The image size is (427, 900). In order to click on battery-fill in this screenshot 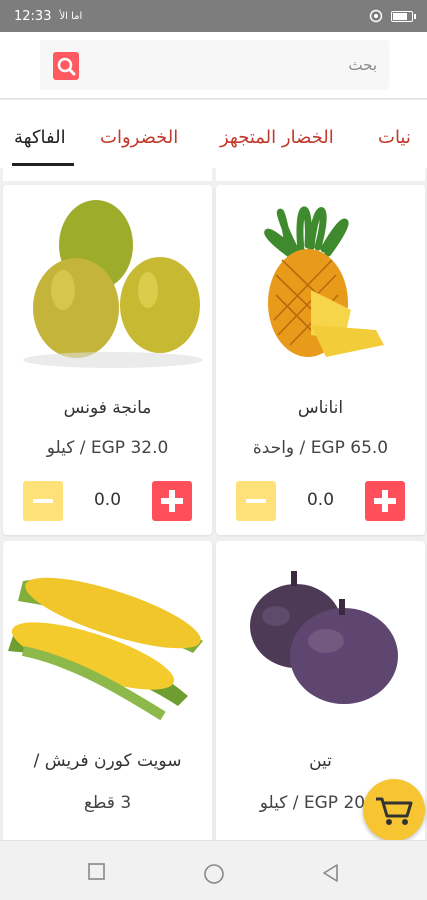, I will do `click(400, 16)`.